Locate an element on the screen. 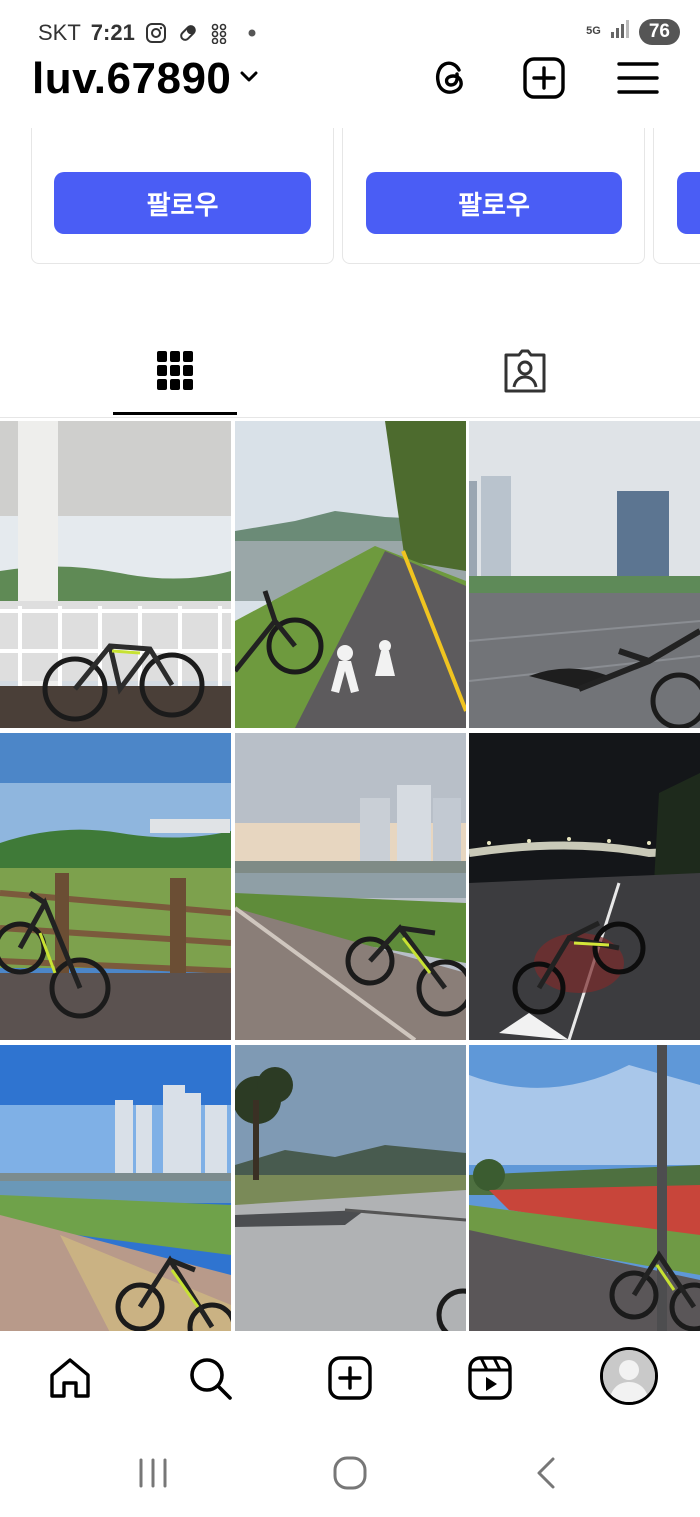 The width and height of the screenshot is (700, 1517). dots-app-icon is located at coordinates (220, 33).